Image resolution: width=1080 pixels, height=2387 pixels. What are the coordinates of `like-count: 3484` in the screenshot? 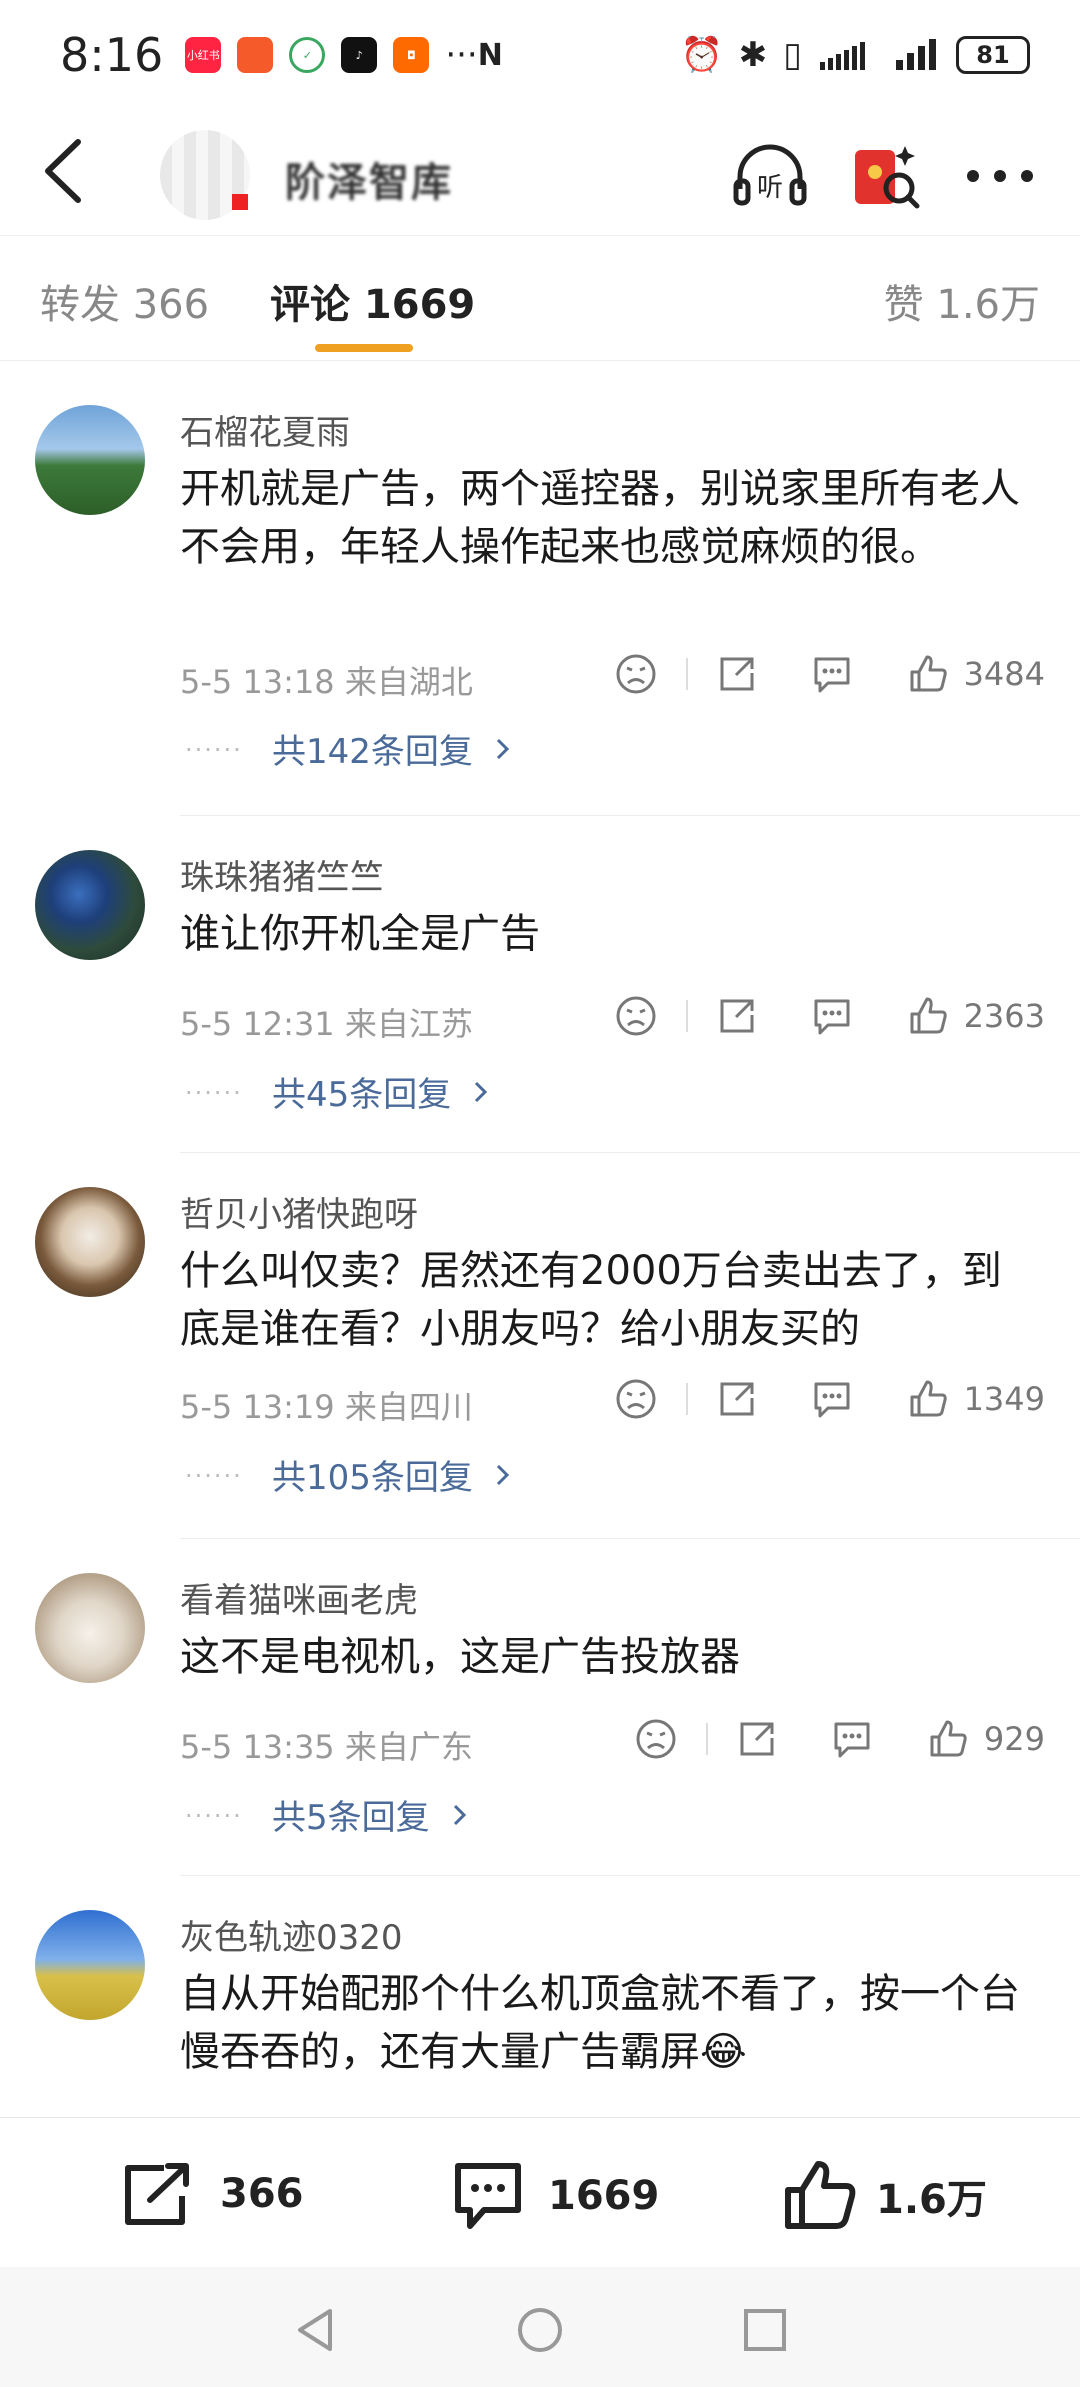 It's located at (1004, 674).